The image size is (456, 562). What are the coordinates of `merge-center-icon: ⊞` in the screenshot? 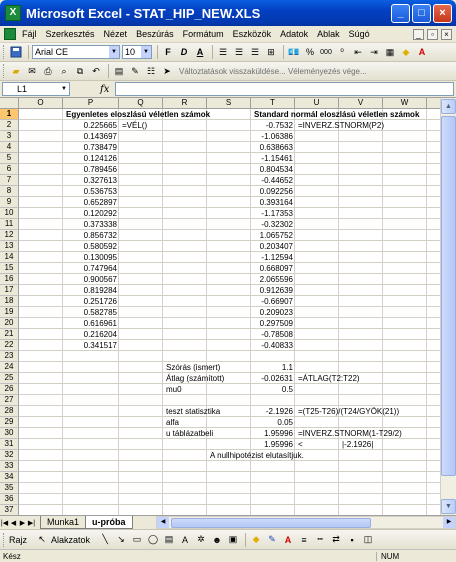 It's located at (271, 52).